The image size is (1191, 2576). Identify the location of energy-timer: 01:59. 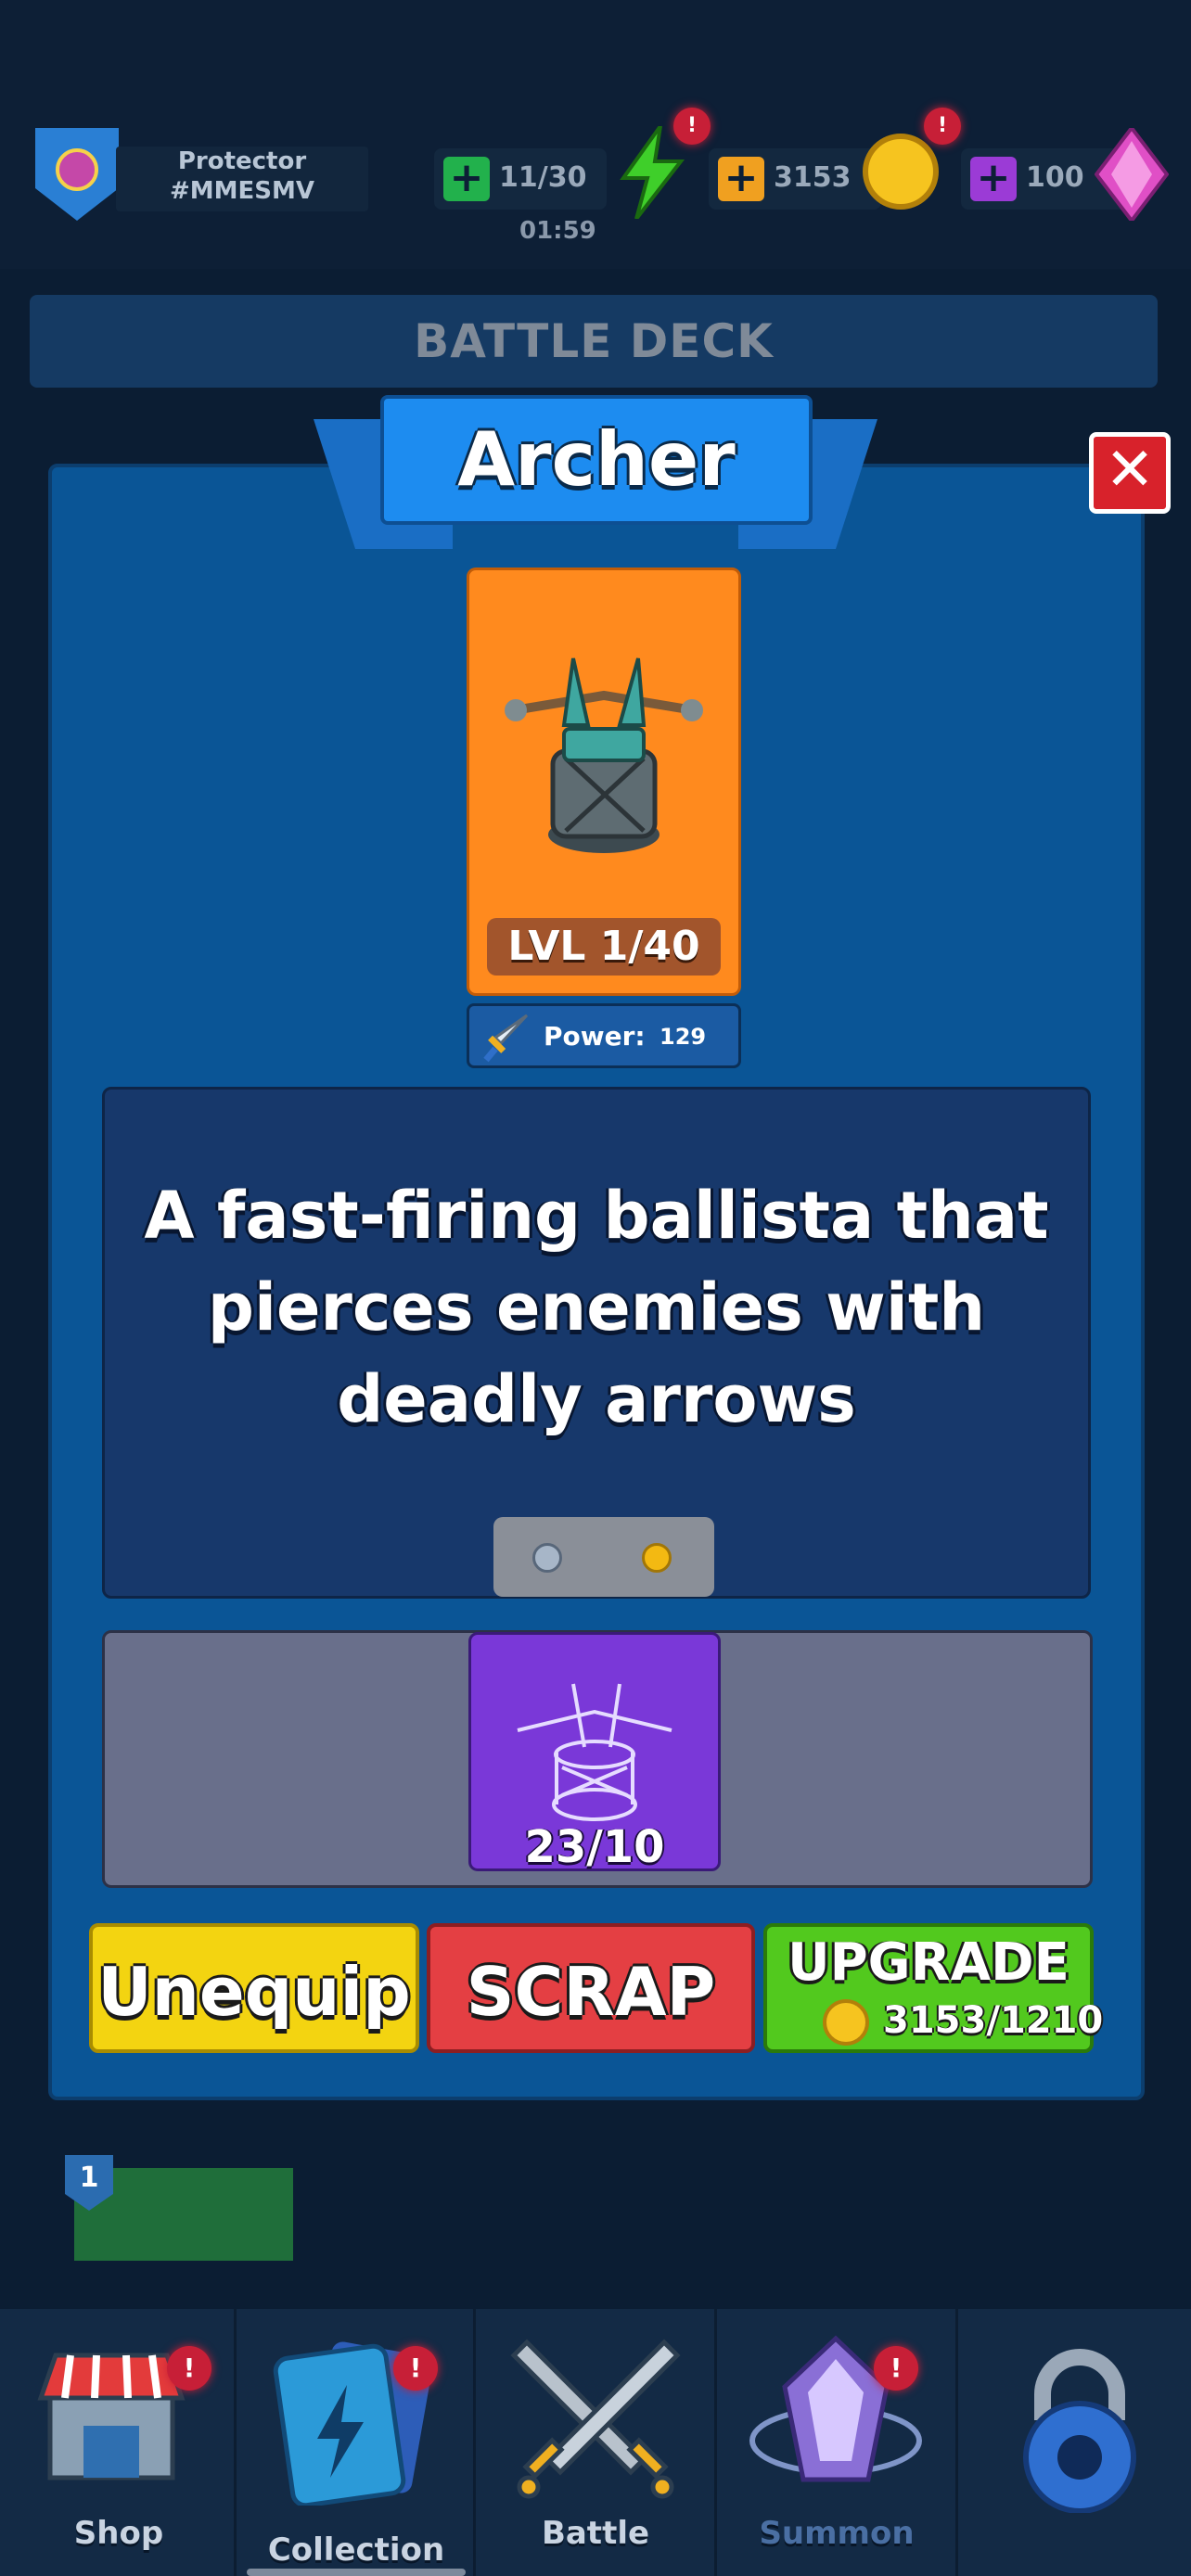
(558, 231).